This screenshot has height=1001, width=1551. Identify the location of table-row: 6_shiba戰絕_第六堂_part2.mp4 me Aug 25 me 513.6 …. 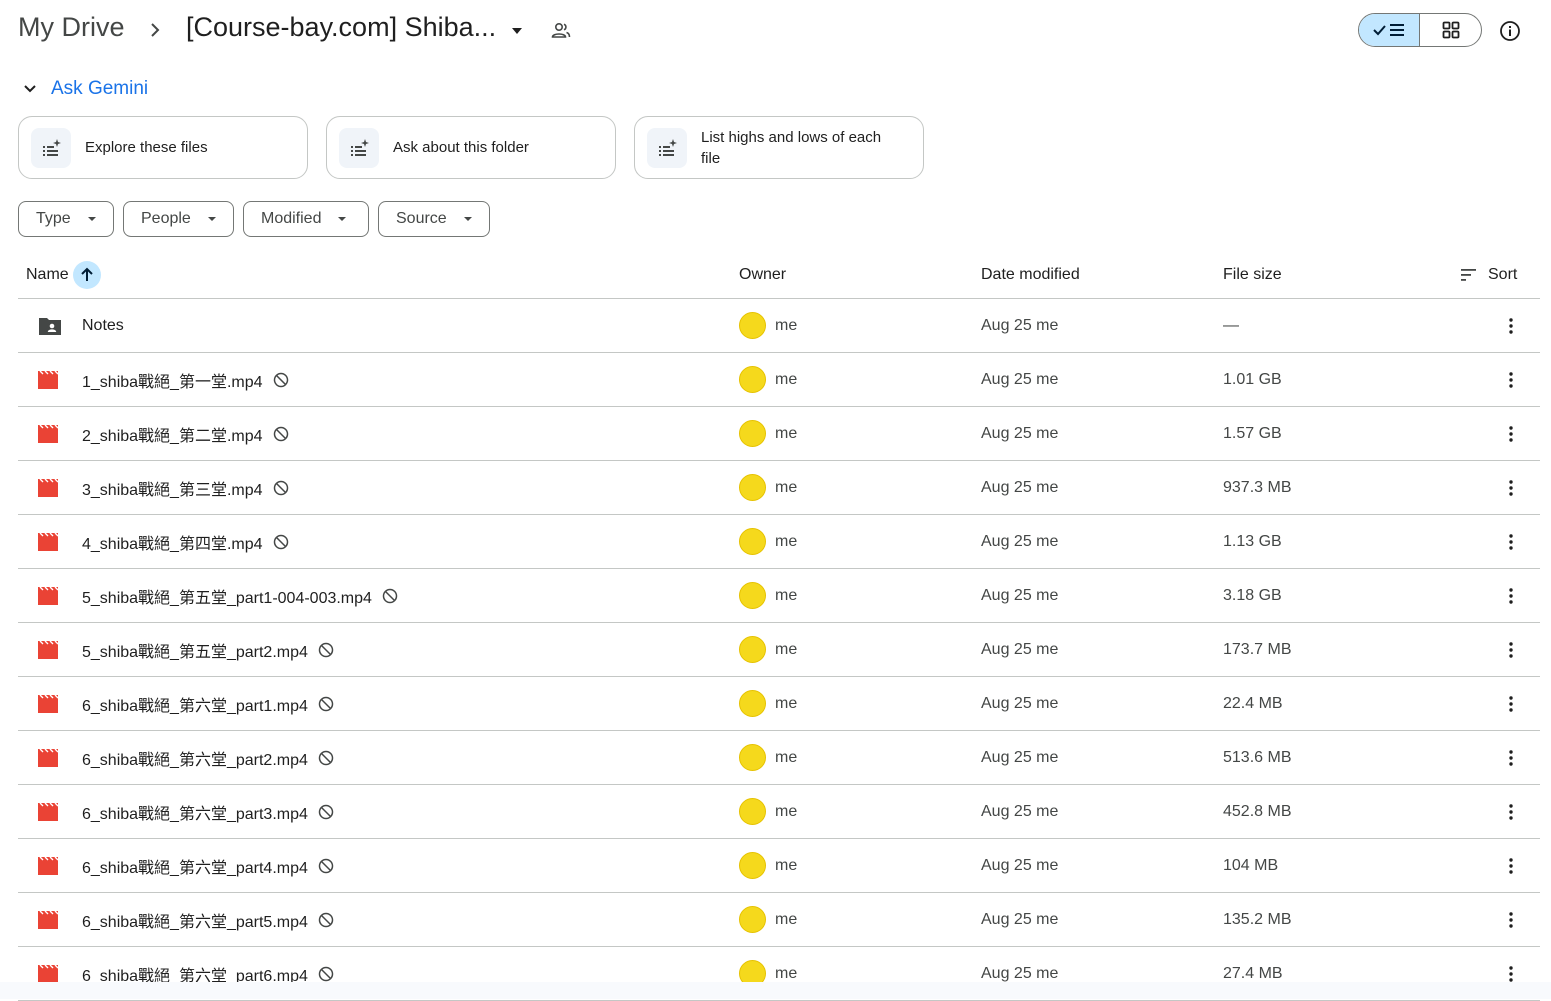
(779, 758).